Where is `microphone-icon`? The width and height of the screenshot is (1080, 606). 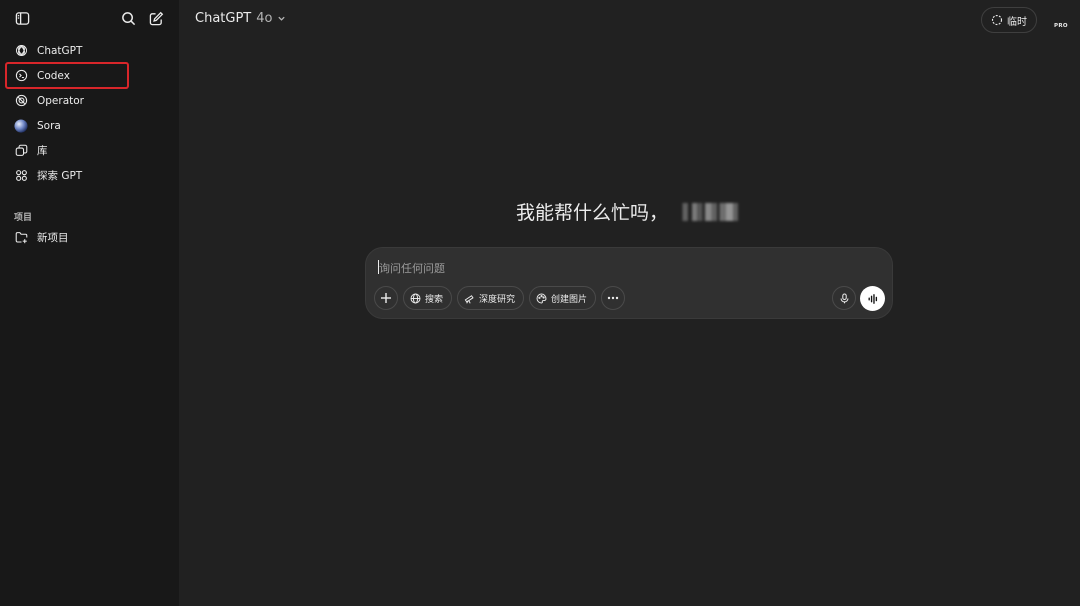 microphone-icon is located at coordinates (844, 298).